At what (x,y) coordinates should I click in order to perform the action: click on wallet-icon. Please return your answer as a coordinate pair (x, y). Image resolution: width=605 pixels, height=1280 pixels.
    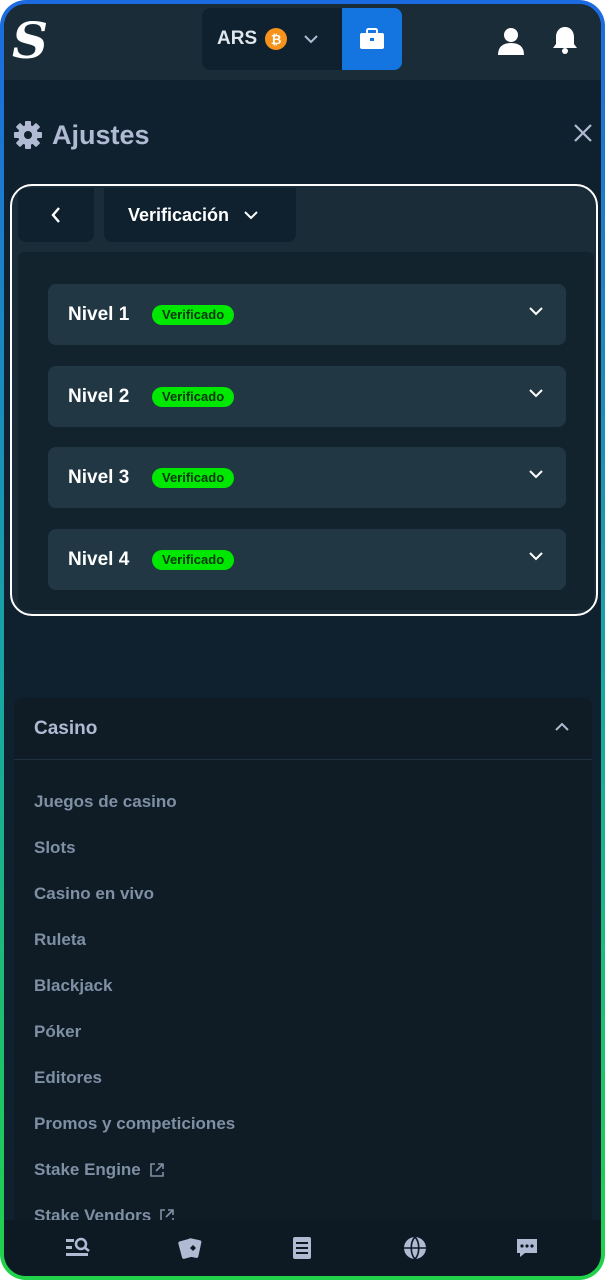
    Looking at the image, I should click on (372, 38).